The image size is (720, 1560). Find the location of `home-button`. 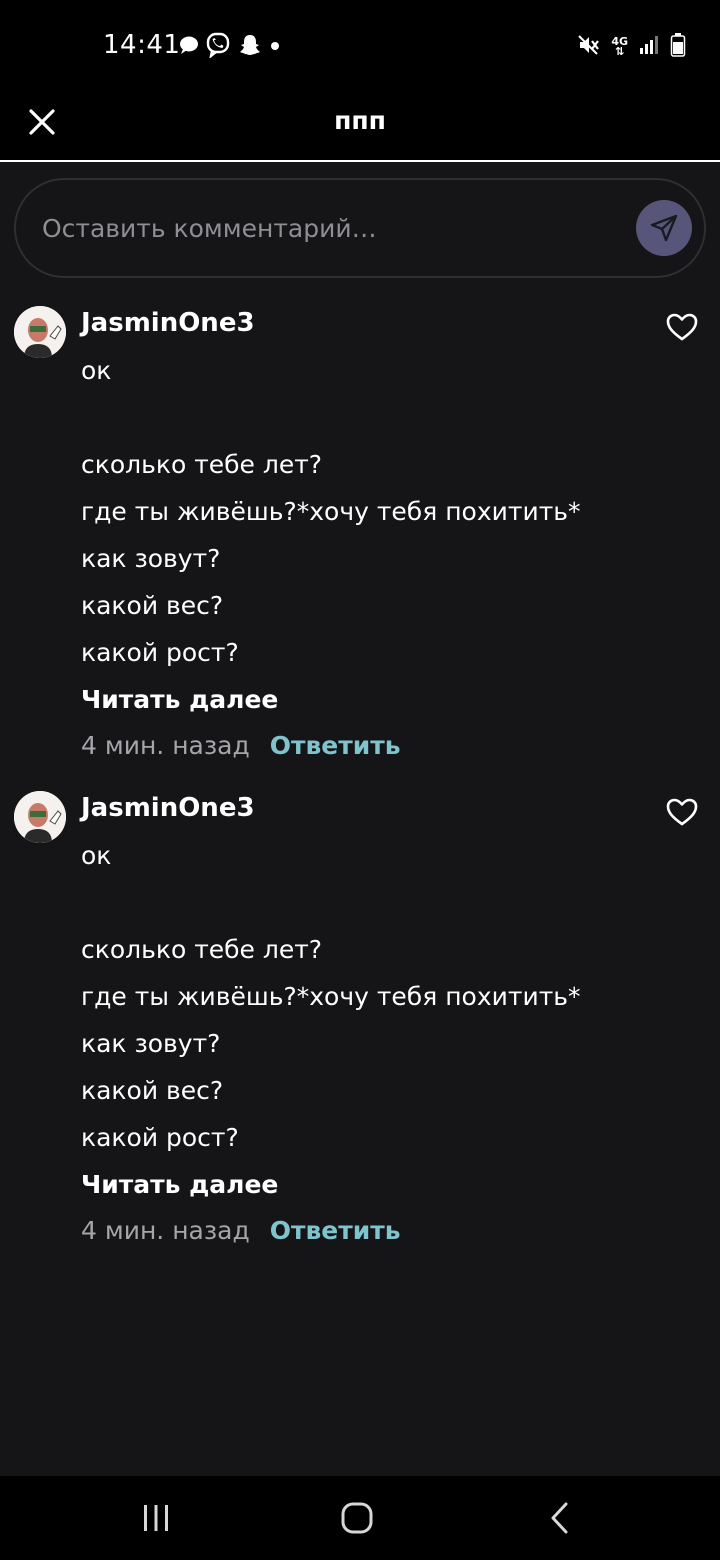

home-button is located at coordinates (357, 1518).